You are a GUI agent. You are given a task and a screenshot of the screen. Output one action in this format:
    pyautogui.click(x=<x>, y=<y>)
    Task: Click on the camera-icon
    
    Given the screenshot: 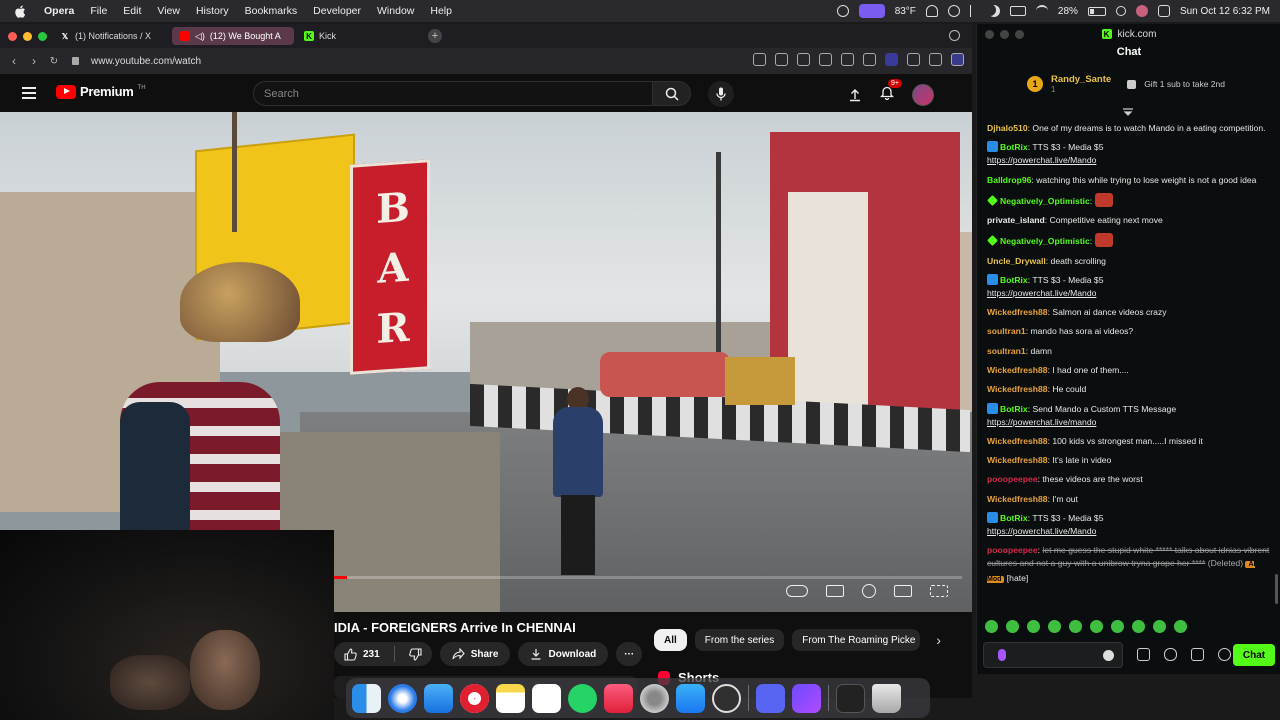 What is the action you would take?
    pyautogui.click(x=781, y=59)
    